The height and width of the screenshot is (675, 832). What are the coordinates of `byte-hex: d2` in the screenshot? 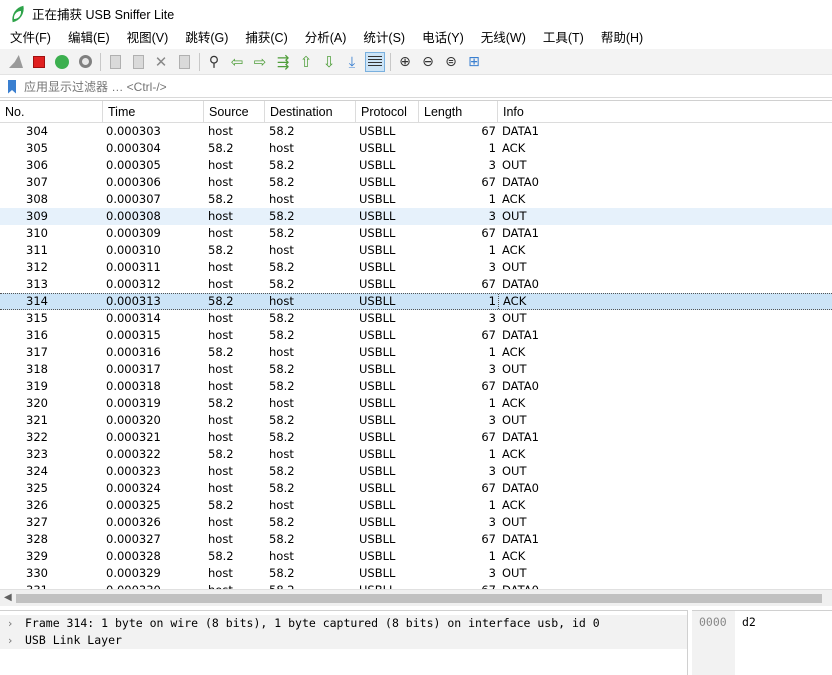 It's located at (749, 622).